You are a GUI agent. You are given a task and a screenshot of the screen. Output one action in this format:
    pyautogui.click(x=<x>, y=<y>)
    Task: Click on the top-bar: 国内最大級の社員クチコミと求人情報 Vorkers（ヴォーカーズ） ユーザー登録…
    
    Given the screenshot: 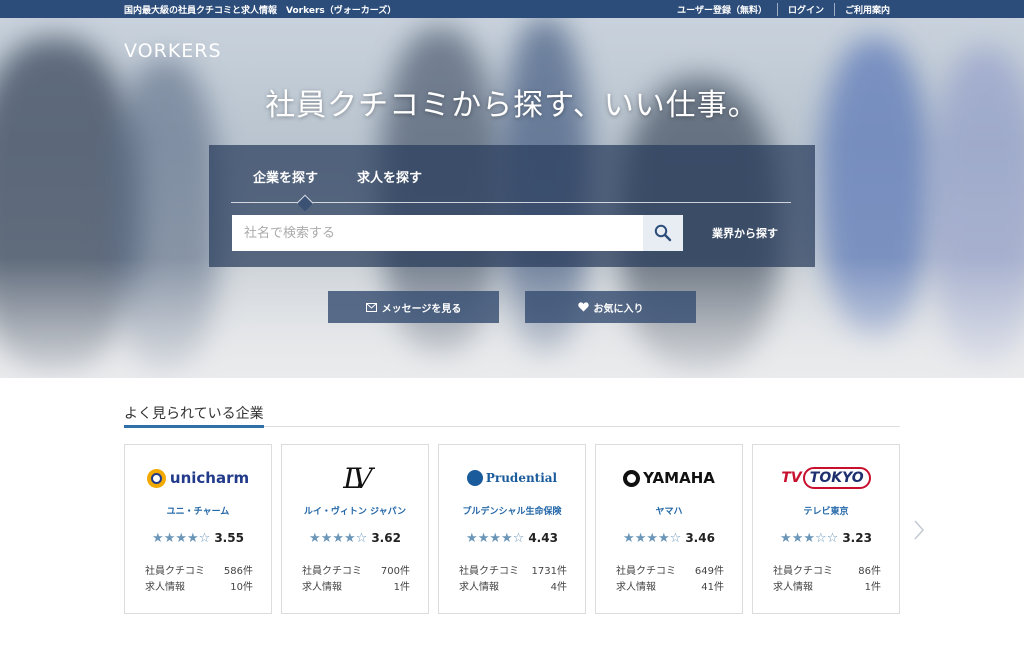 What is the action you would take?
    pyautogui.click(x=512, y=9)
    